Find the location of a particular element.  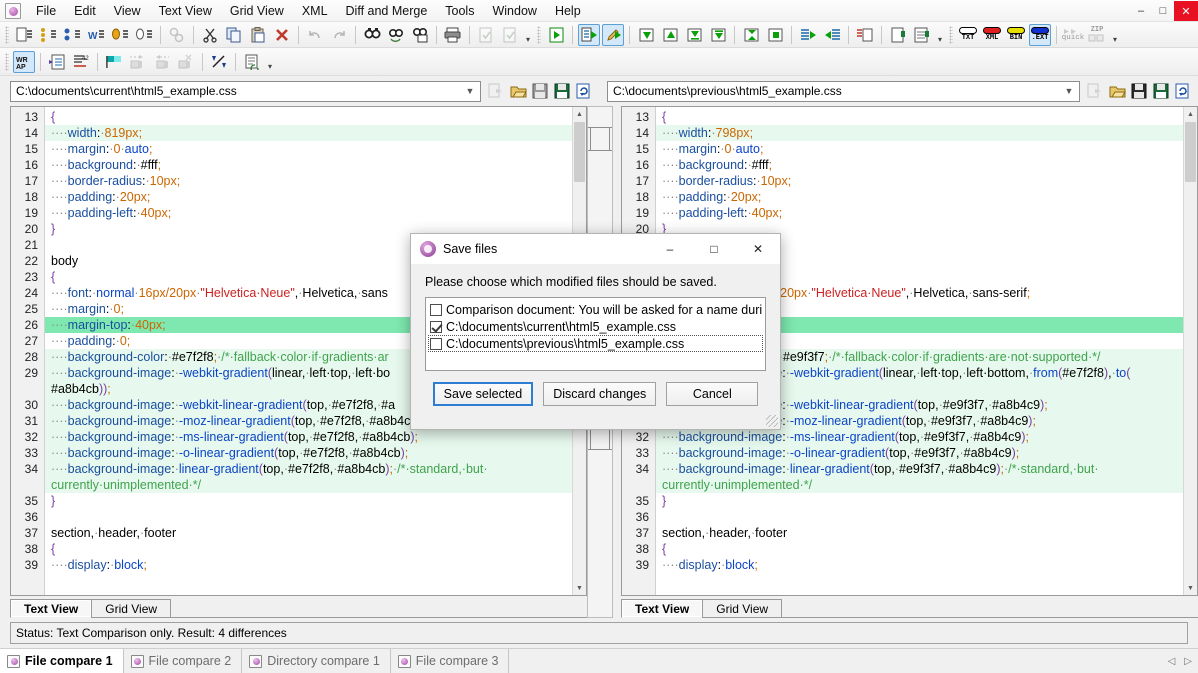

new-db-file-icon is located at coordinates (120, 35).